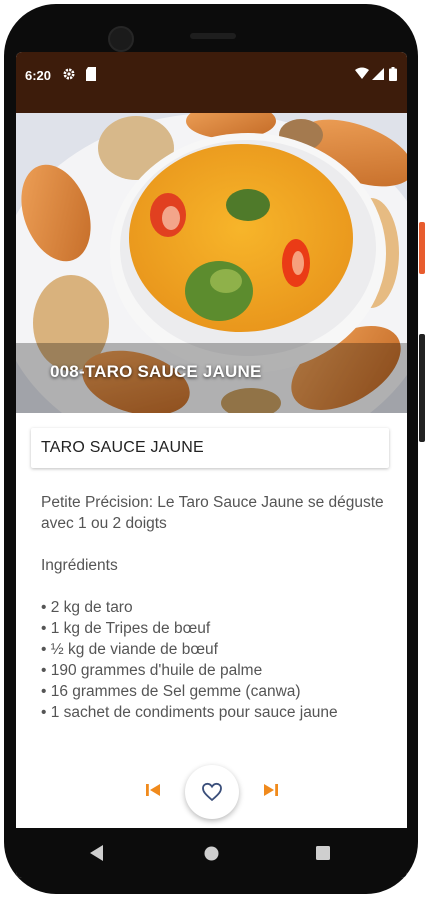  I want to click on earpiece-speaker, so click(213, 36).